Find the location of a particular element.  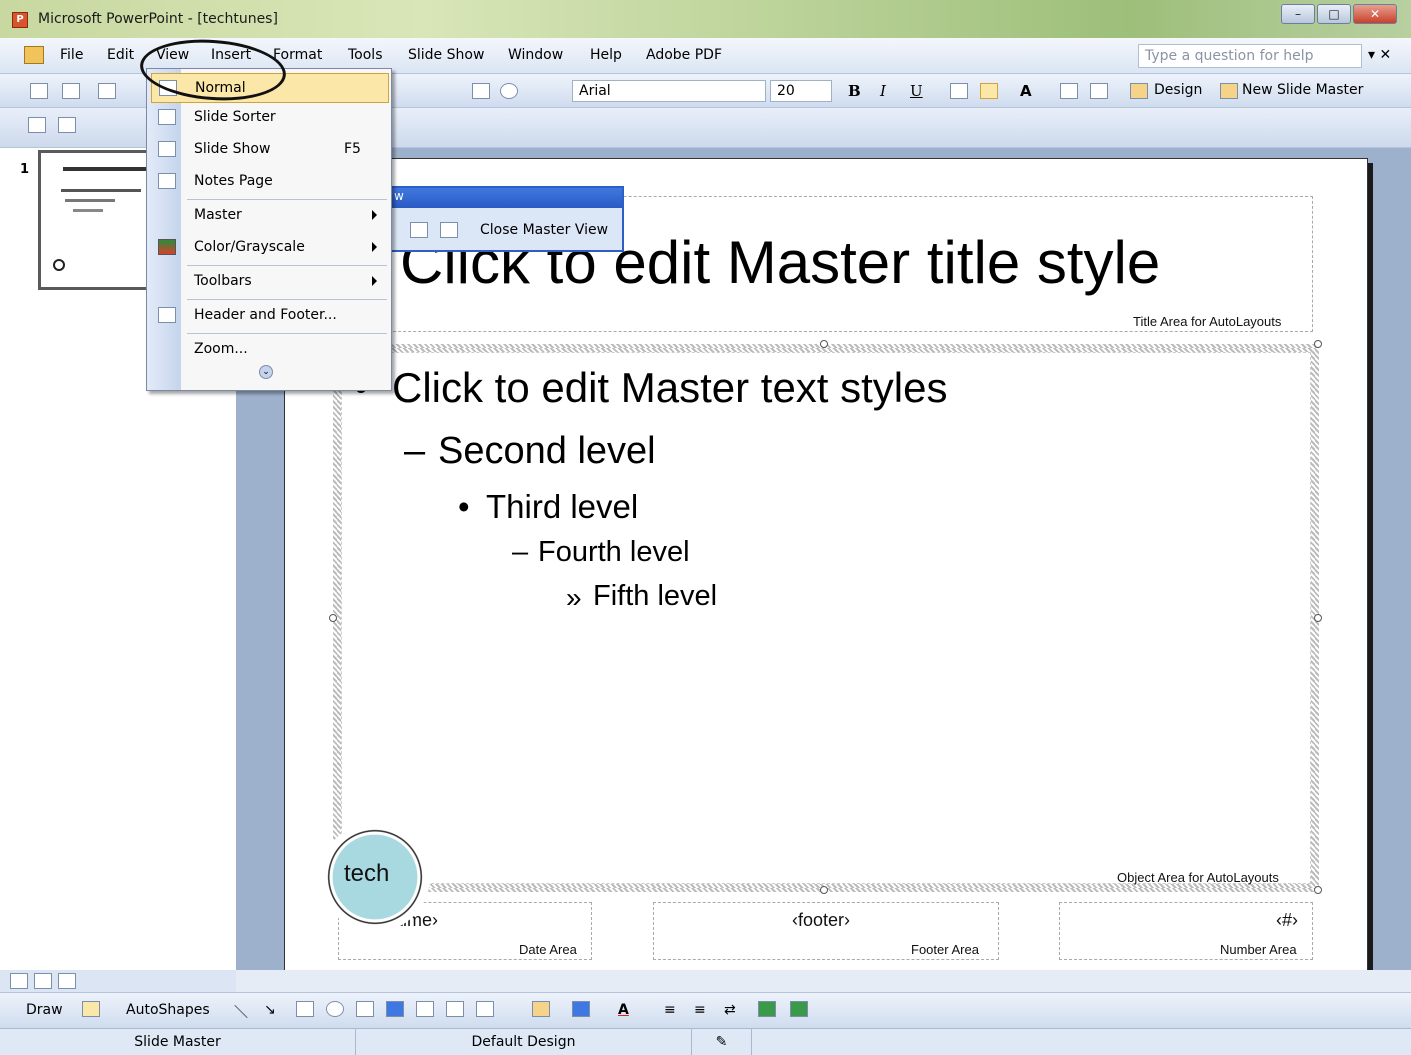

select-objects-icon is located at coordinates (91, 1009).